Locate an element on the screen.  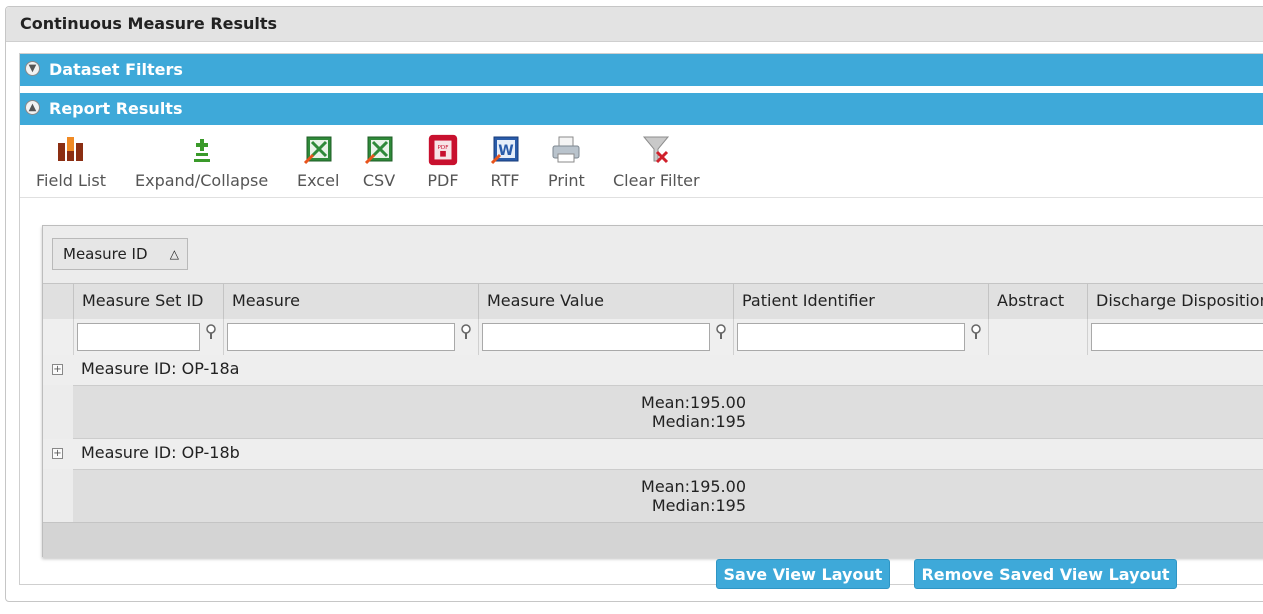
report-results-label: Report Results is located at coordinates (116, 108).